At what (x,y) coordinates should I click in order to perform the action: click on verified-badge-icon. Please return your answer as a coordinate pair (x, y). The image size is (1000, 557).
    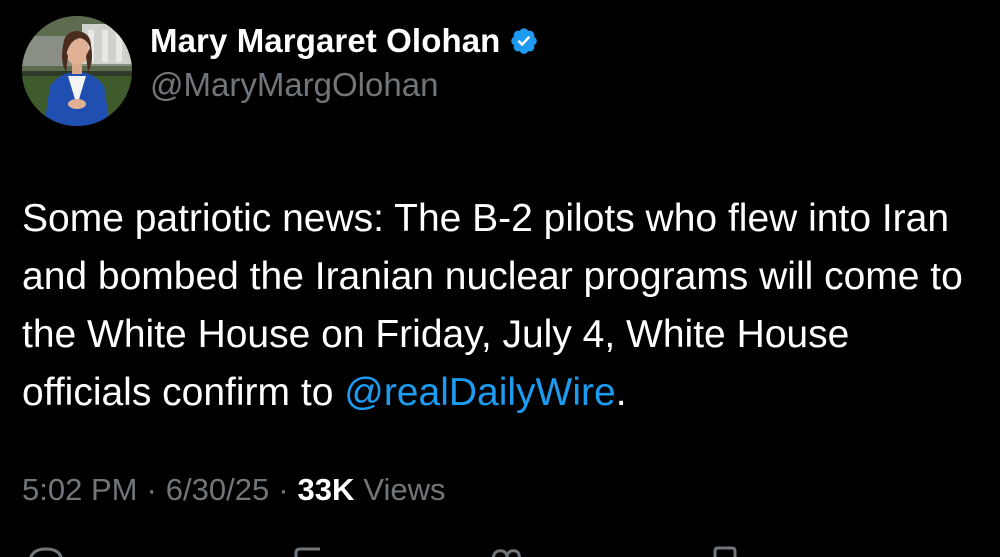
    Looking at the image, I should click on (524, 41).